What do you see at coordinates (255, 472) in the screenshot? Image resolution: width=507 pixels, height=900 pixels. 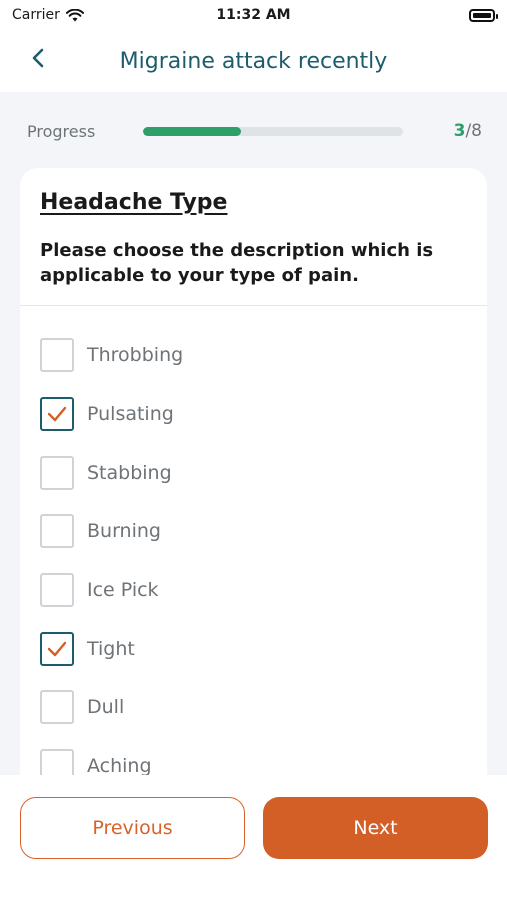 I see `option-item: Stabbing` at bounding box center [255, 472].